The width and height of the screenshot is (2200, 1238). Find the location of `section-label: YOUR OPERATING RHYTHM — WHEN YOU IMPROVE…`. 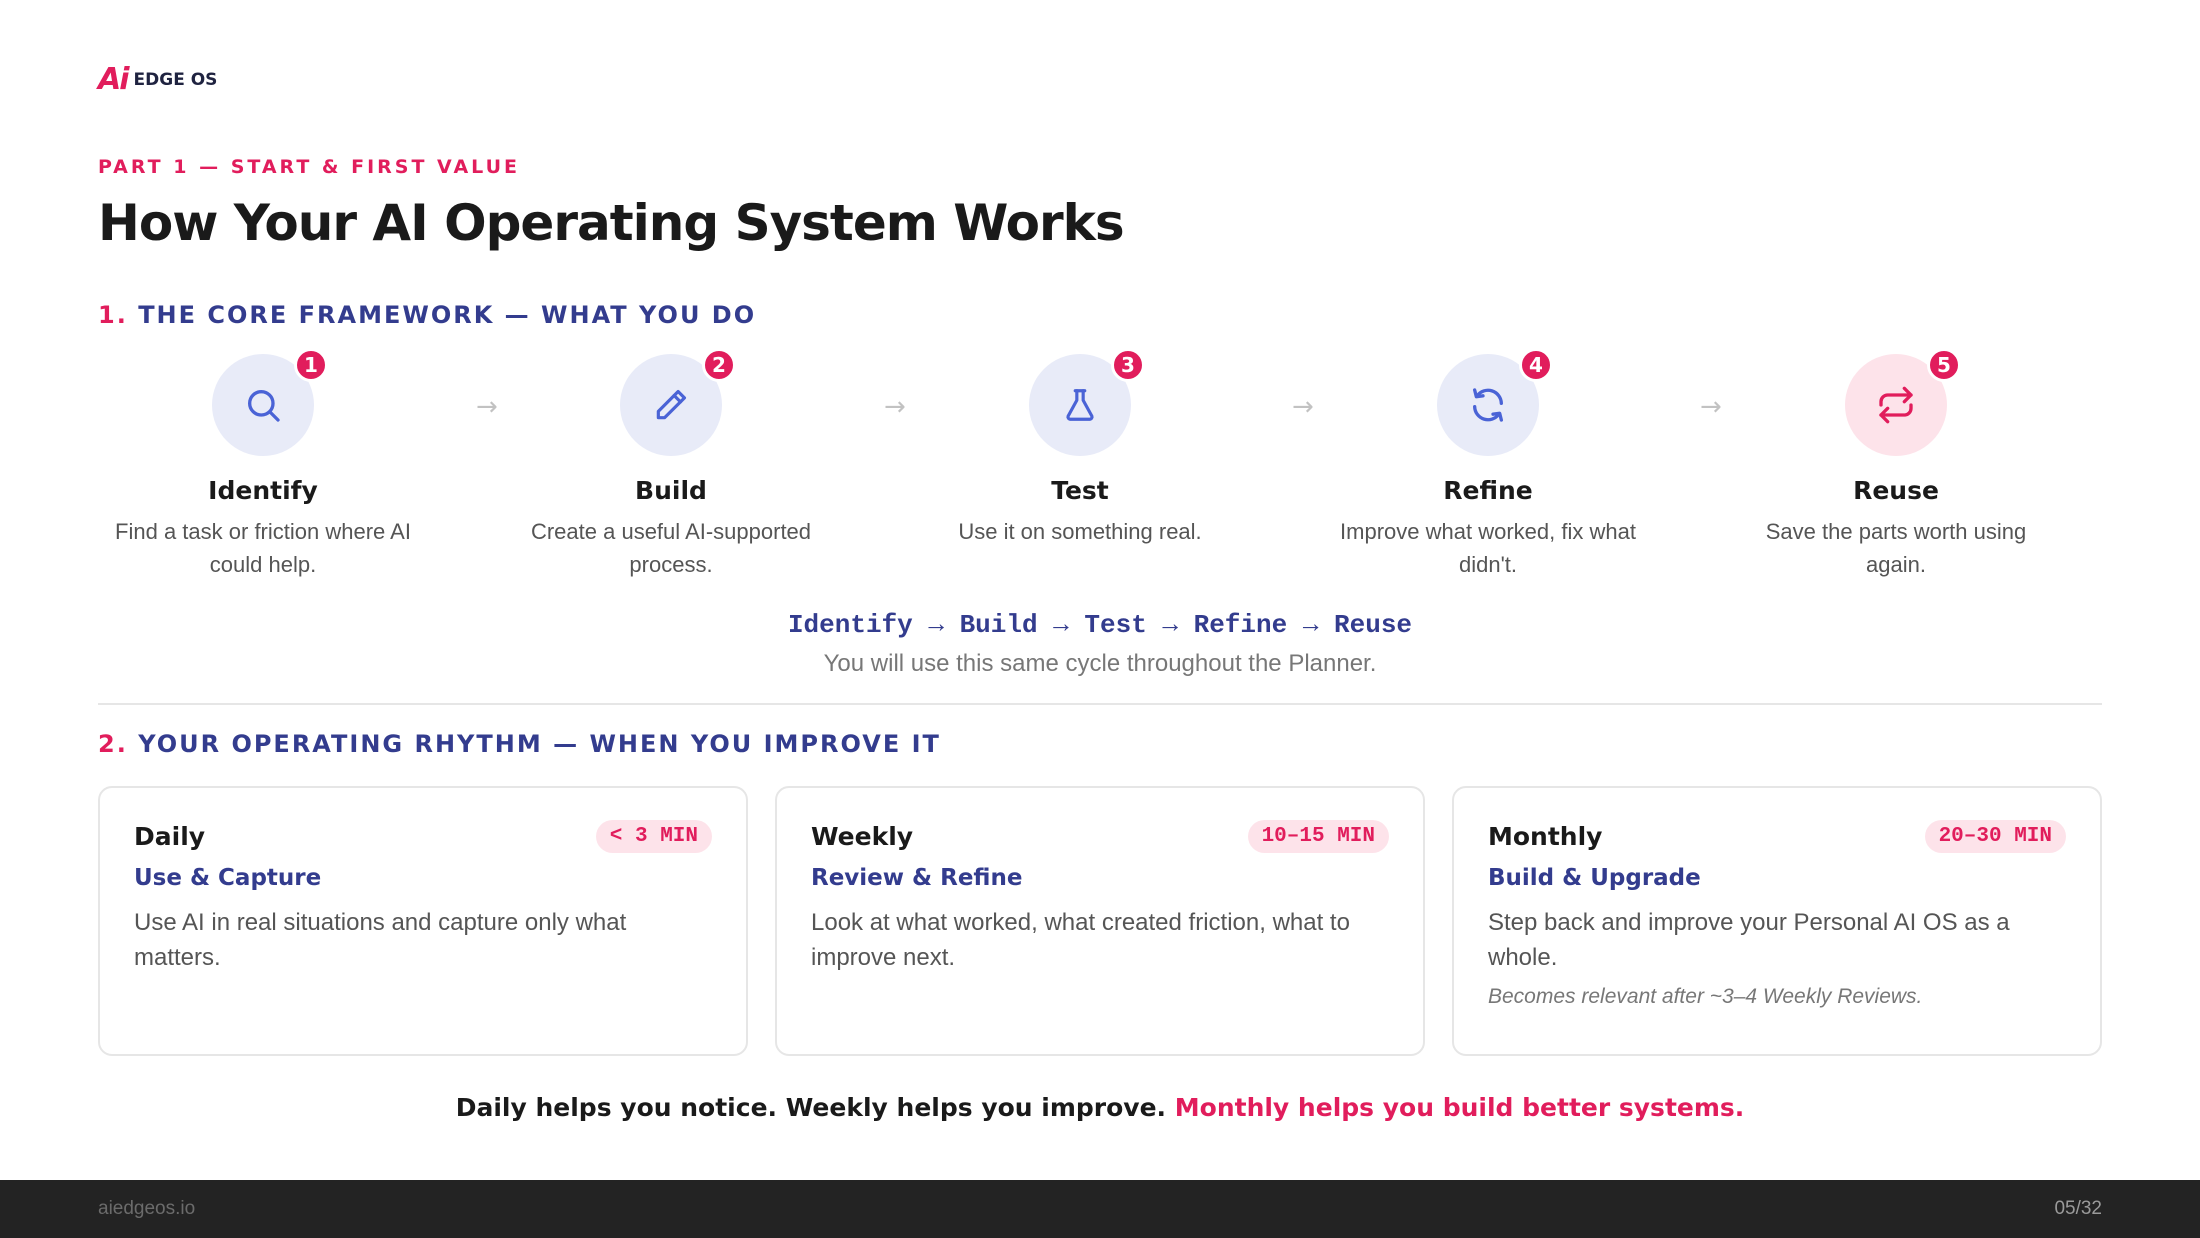

section-label: YOUR OPERATING RHYTHM — WHEN YOU IMPROVE… is located at coordinates (539, 744).